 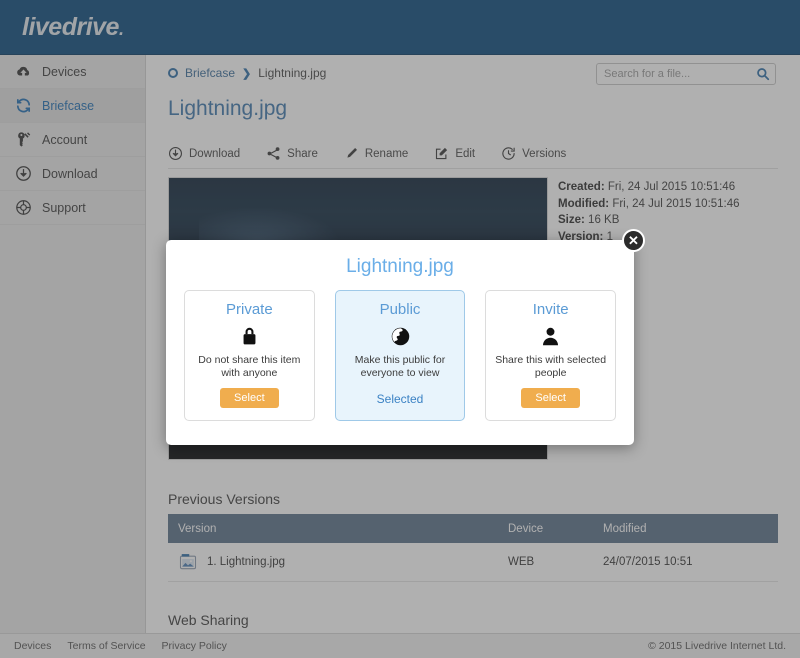 I want to click on option-title: Private, so click(x=249, y=309).